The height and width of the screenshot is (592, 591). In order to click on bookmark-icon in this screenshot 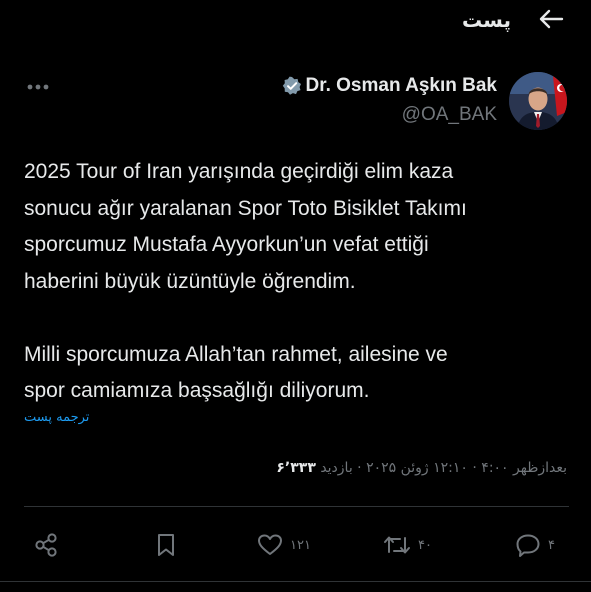, I will do `click(166, 545)`.